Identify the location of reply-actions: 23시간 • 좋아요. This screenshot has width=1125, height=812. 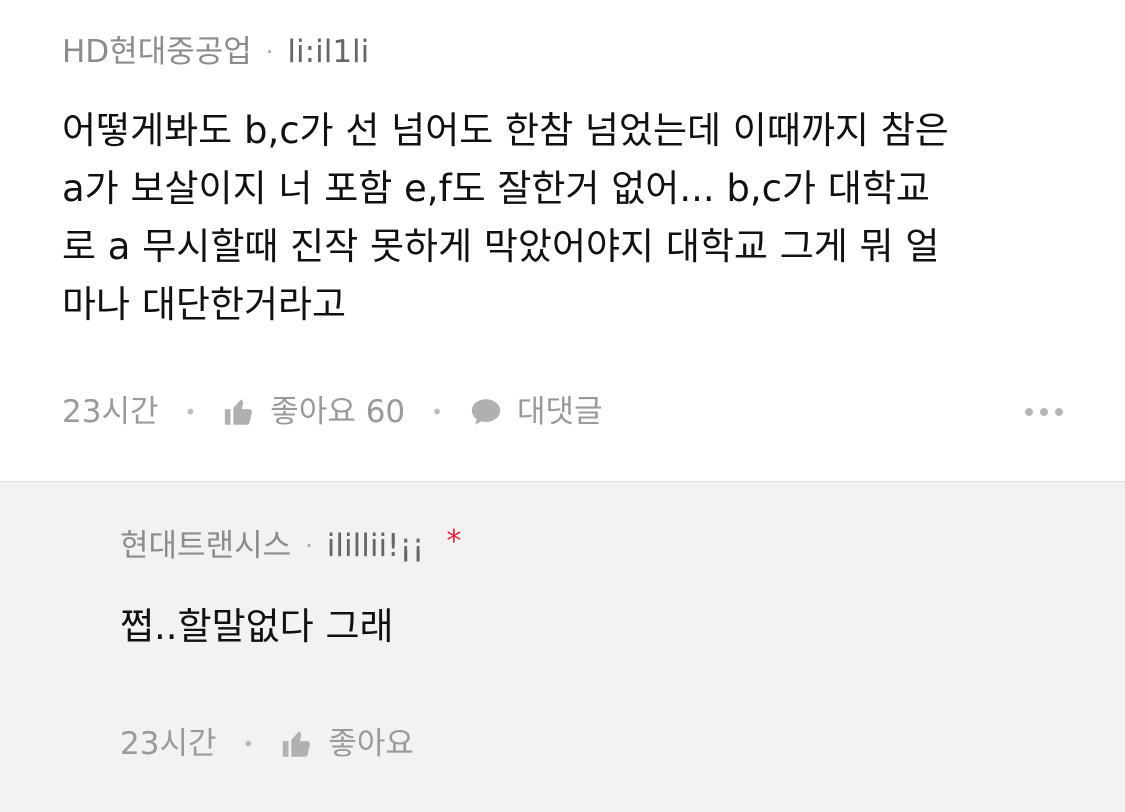
(591, 744).